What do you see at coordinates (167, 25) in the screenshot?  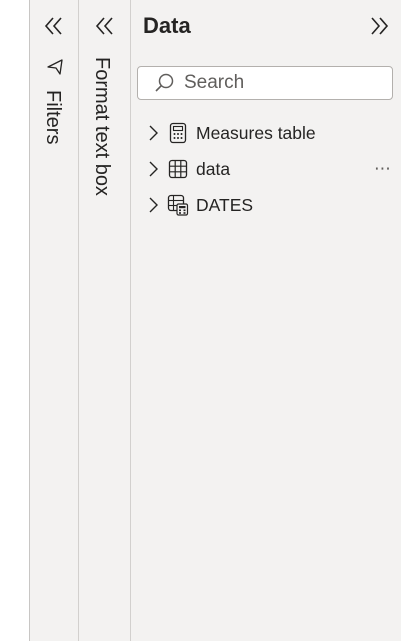 I see `data-pane-title: Data` at bounding box center [167, 25].